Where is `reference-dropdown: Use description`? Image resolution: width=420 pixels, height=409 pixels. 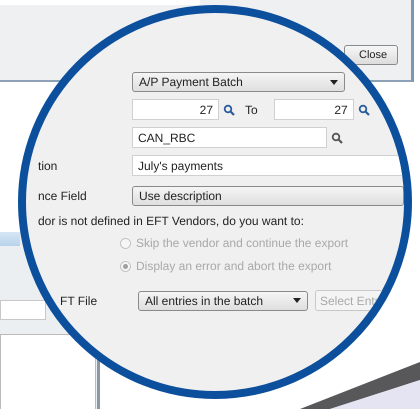
reference-dropdown: Use description is located at coordinates (268, 196).